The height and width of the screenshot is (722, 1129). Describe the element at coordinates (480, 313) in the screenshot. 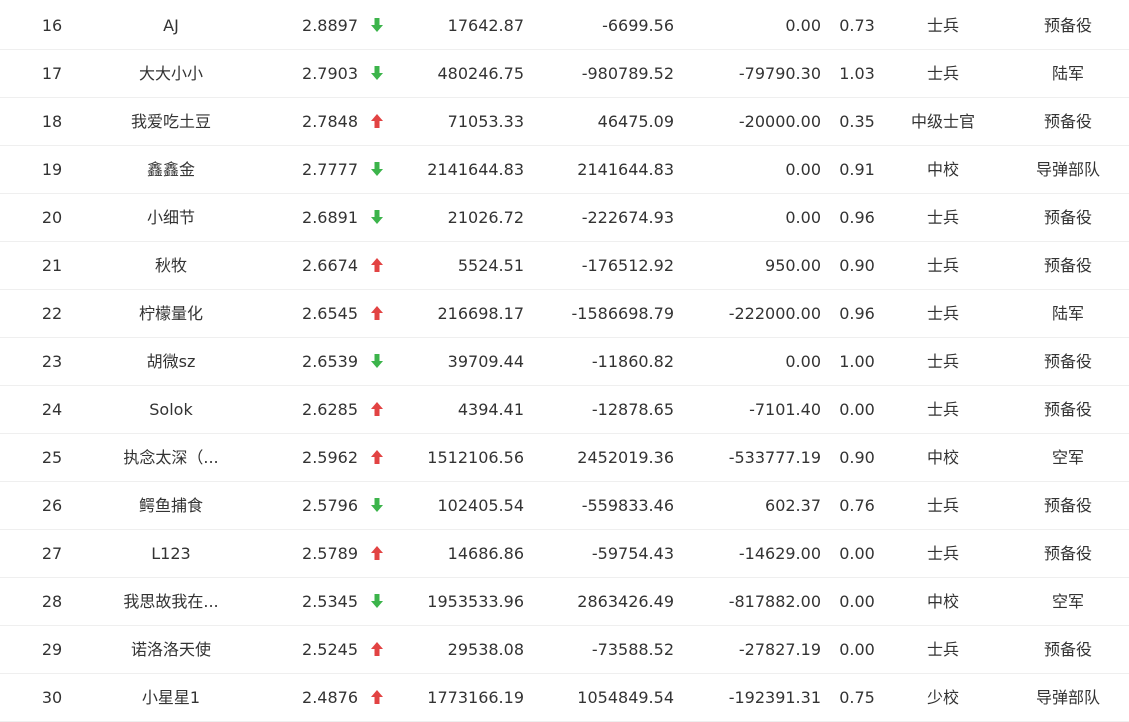

I see `value1-cell: 216698.17` at that location.